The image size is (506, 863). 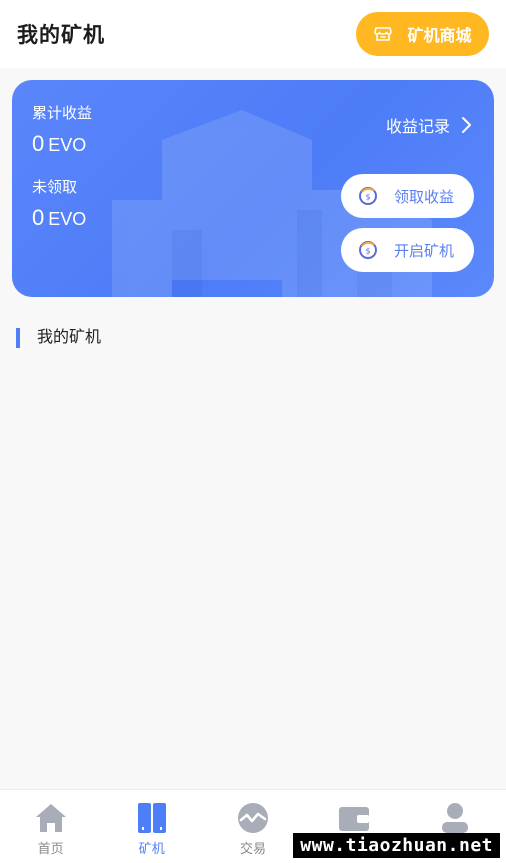 I want to click on miner-mall-label: 矿机商城, so click(x=439, y=36).